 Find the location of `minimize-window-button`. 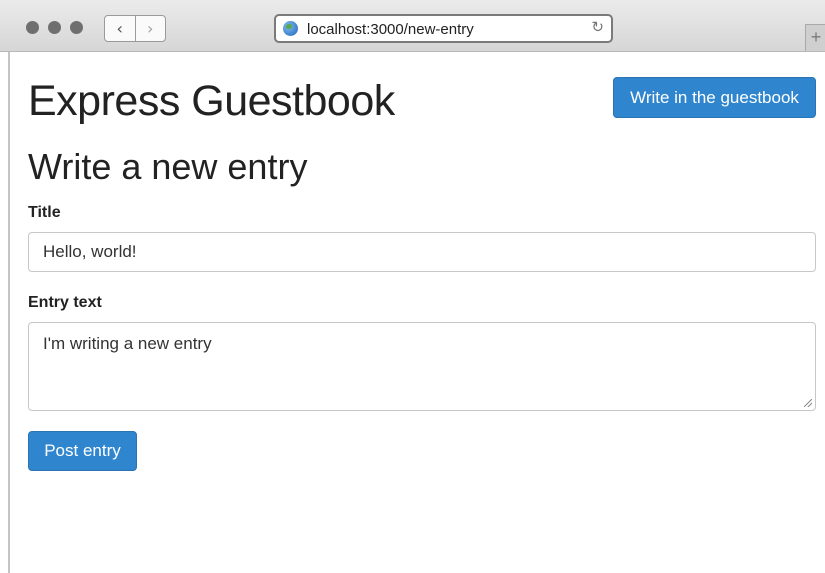

minimize-window-button is located at coordinates (54, 27).